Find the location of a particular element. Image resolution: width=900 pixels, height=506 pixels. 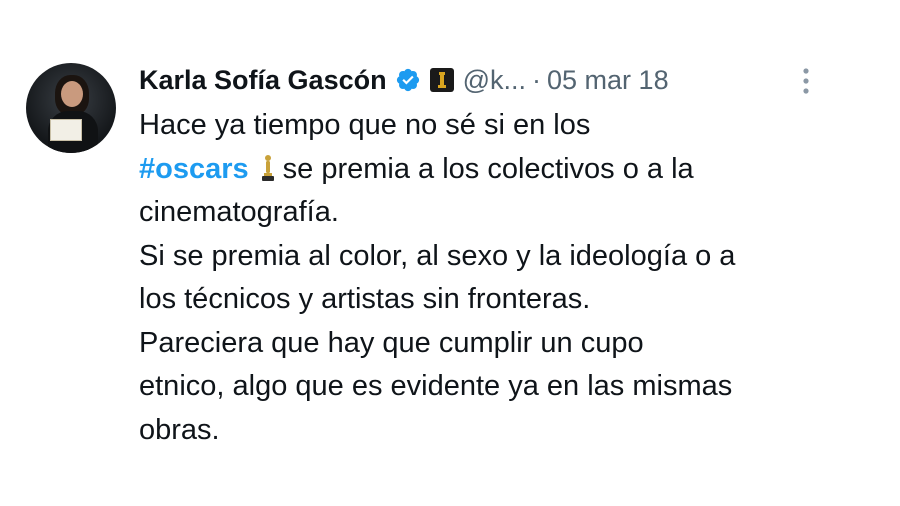

avatar-award is located at coordinates (66, 130).